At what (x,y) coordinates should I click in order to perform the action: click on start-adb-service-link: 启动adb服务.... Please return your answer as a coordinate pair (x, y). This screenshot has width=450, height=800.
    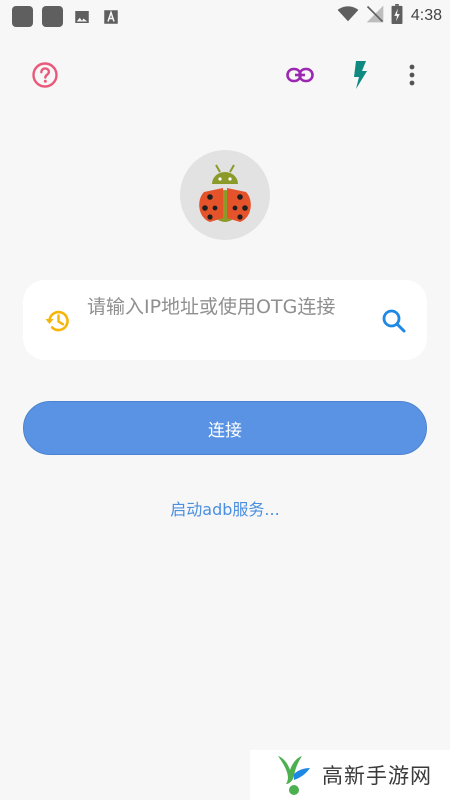
    Looking at the image, I should click on (225, 508).